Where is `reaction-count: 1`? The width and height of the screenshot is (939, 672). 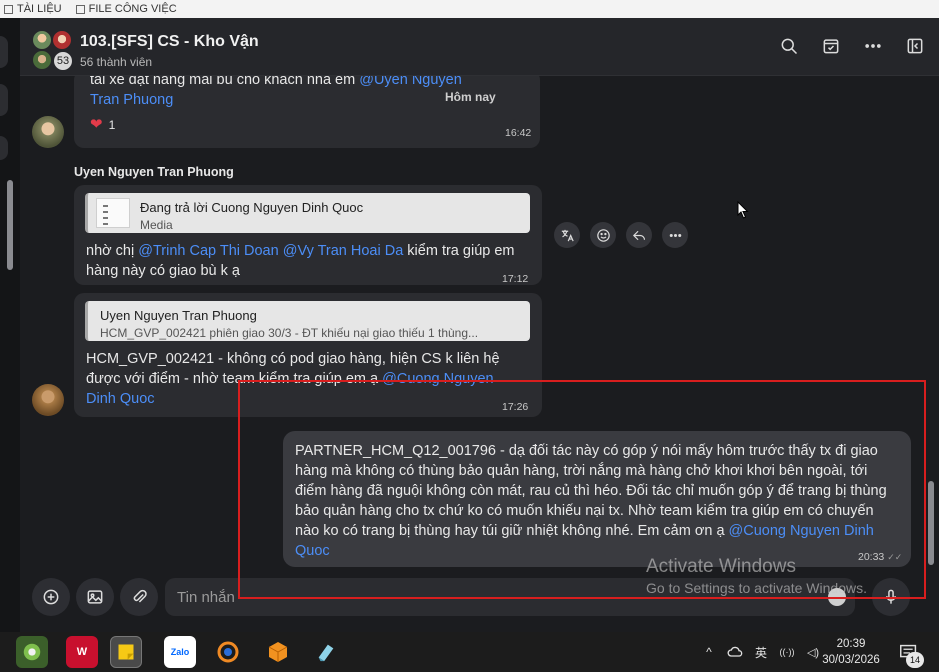
reaction-count: 1 is located at coordinates (112, 125).